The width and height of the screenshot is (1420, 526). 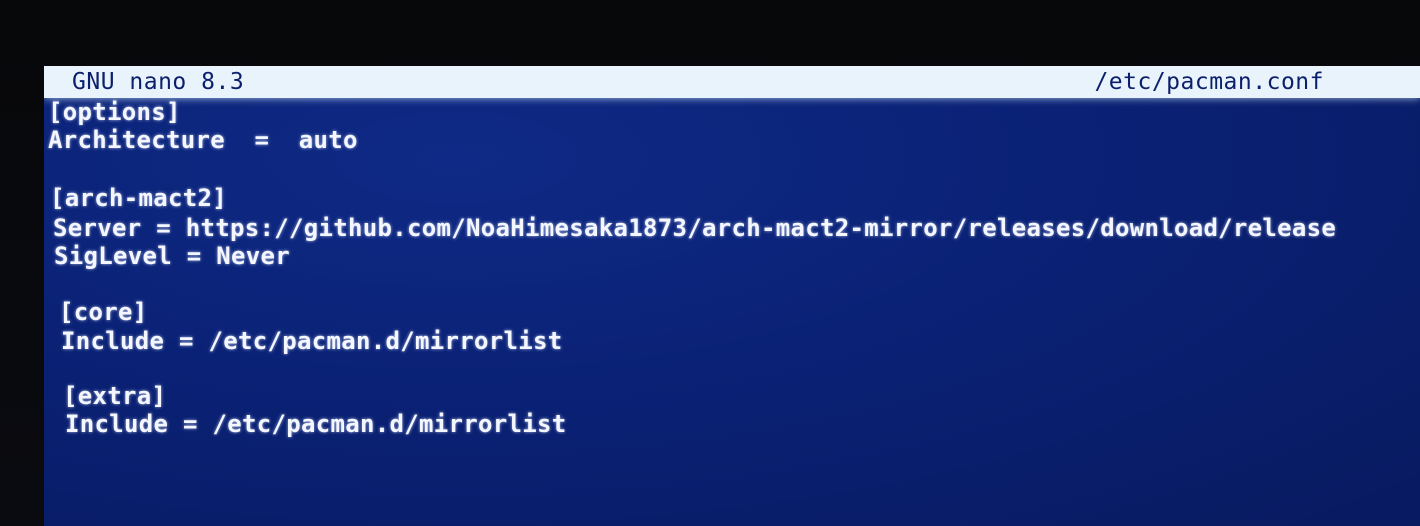 I want to click on config-line-extra-include: Include = /etc/pacman.d/mirrorlist, so click(x=316, y=424).